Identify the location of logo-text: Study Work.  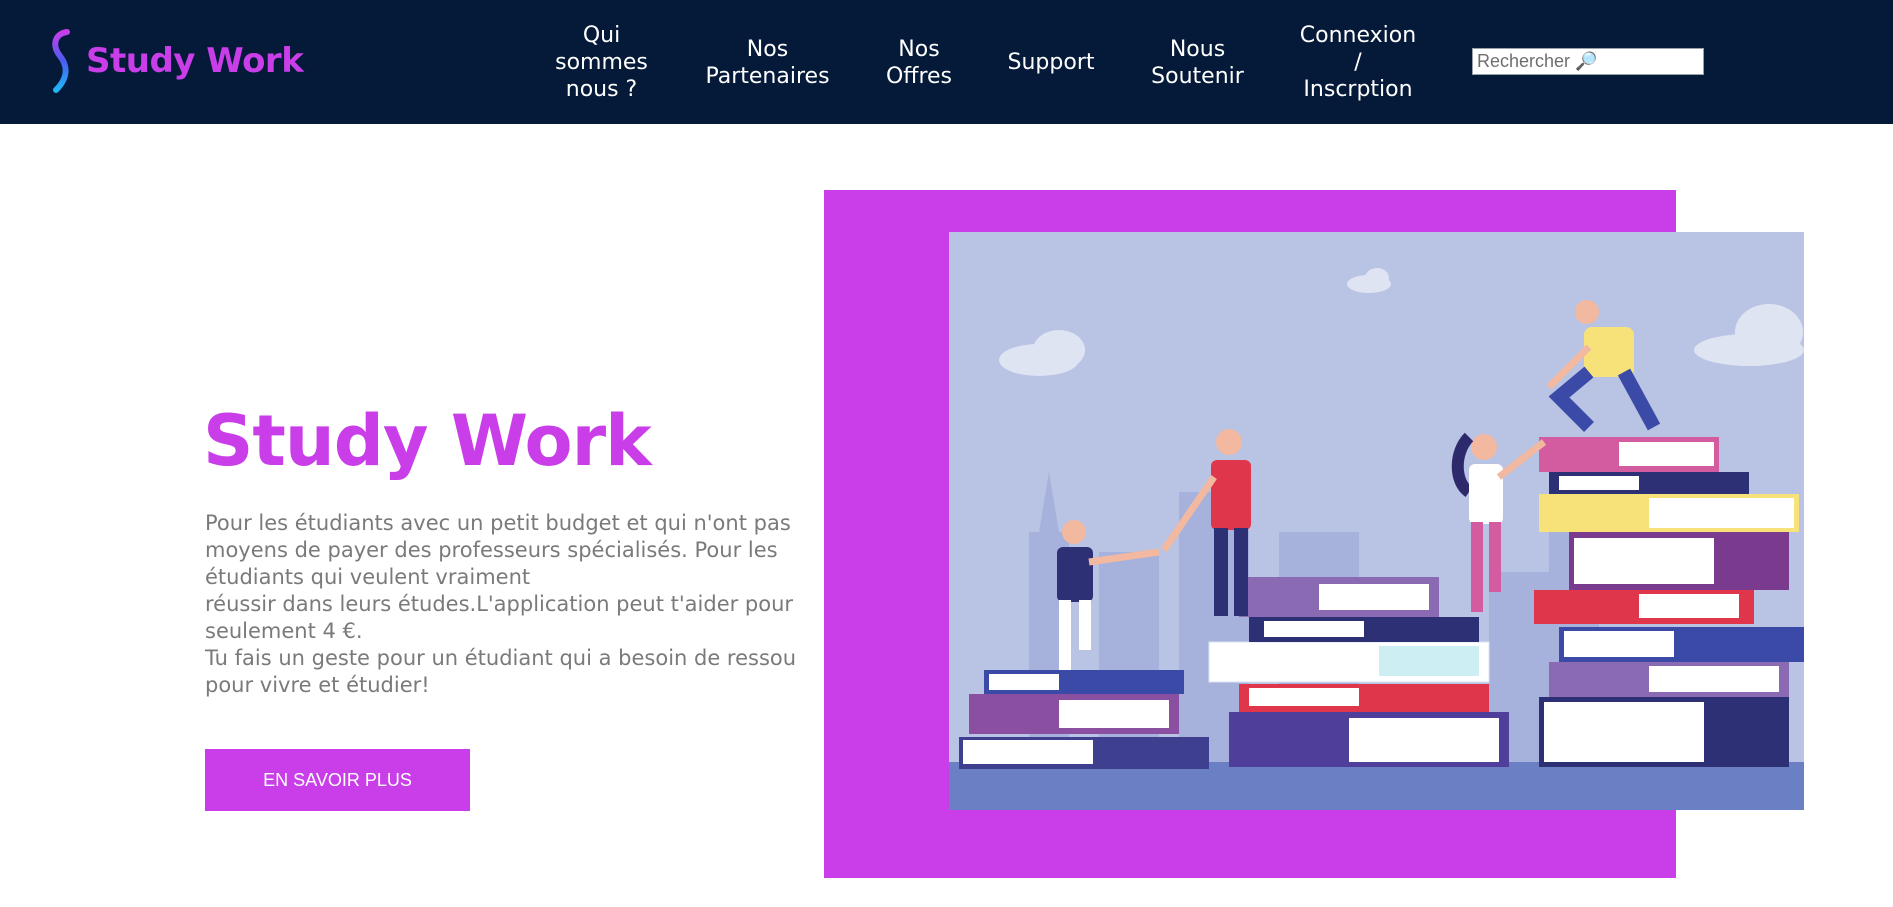
(195, 61).